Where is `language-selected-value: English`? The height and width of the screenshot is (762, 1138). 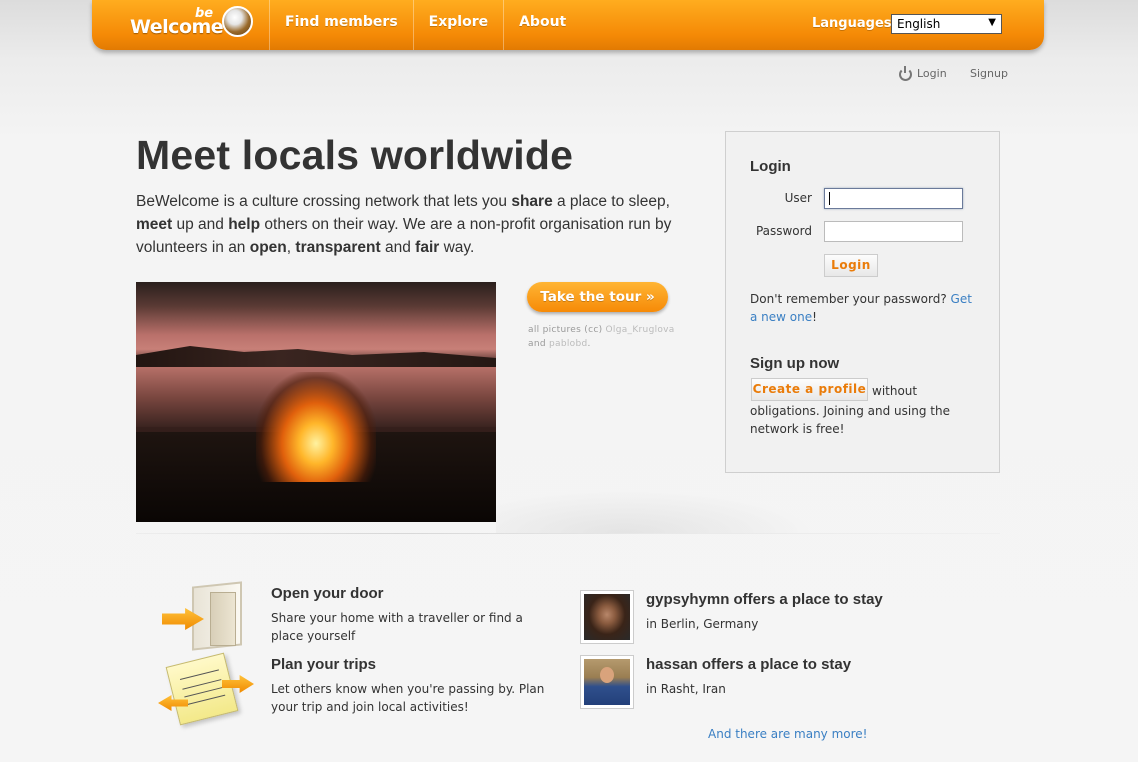
language-selected-value: English is located at coordinates (919, 24).